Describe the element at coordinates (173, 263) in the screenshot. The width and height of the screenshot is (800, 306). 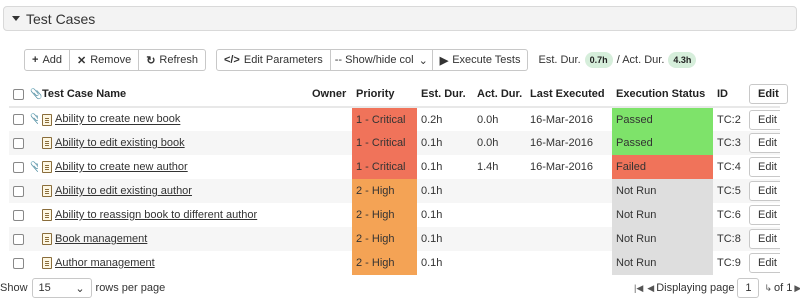
I see `name-cell: Author management` at that location.